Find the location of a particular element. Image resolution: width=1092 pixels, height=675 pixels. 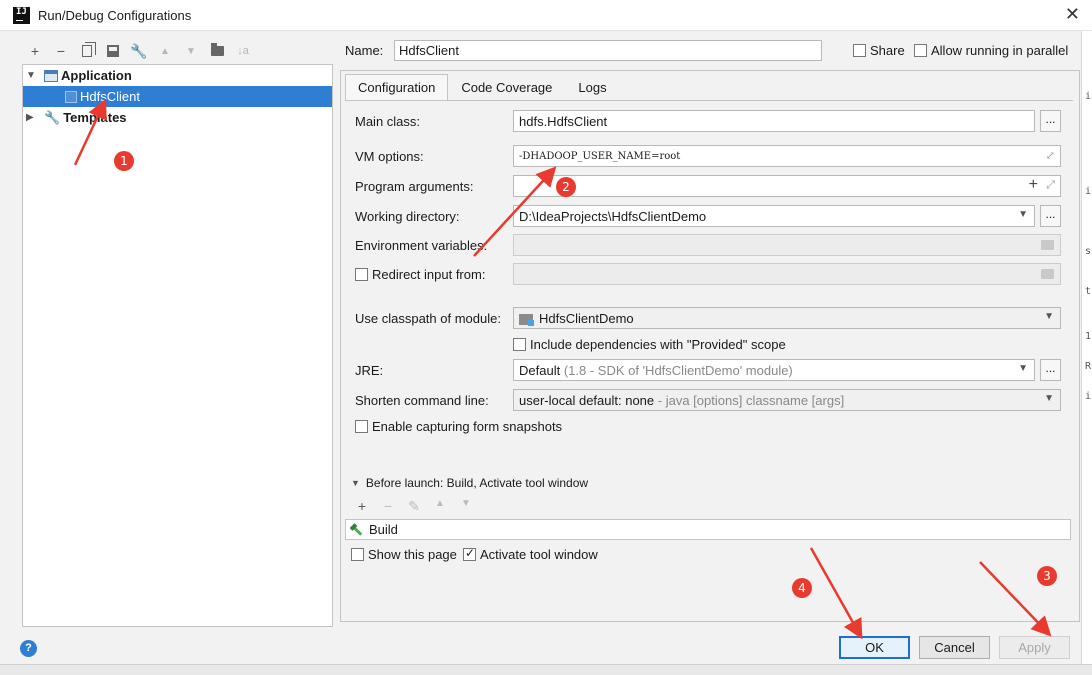

config-toolbar: + − 🔧 ▲ ▼ ↓a is located at coordinates (139, 51).